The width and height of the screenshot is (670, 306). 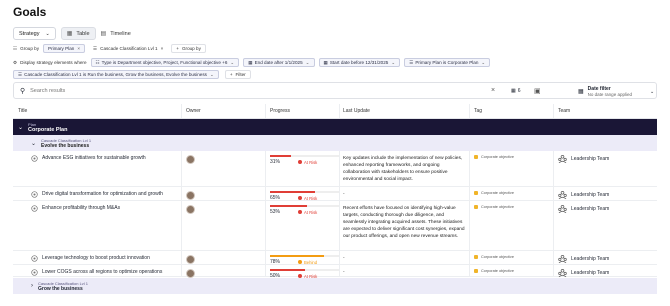 What do you see at coordinates (302, 225) in the screenshot?
I see `progress-cell: 53% At Risk` at bounding box center [302, 225].